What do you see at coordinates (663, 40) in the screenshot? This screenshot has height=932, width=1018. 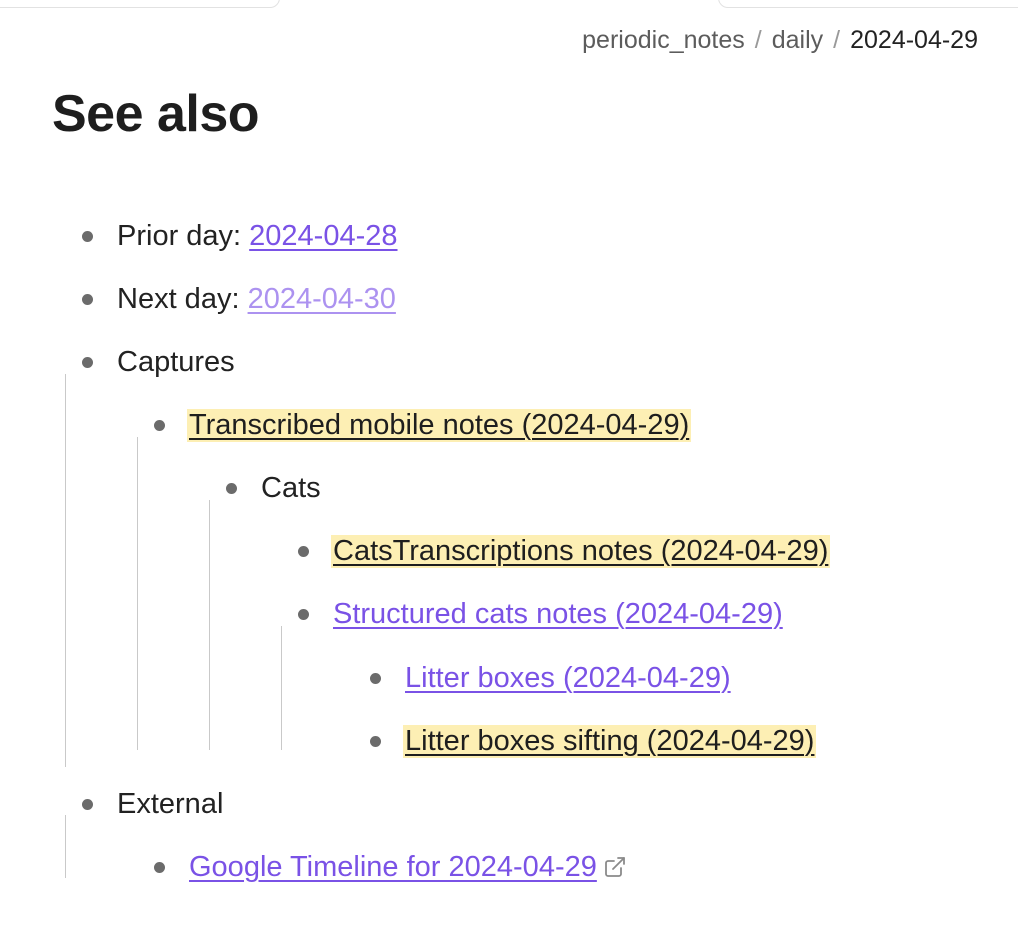 I see `breadcrumb-root: periodic_notes` at bounding box center [663, 40].